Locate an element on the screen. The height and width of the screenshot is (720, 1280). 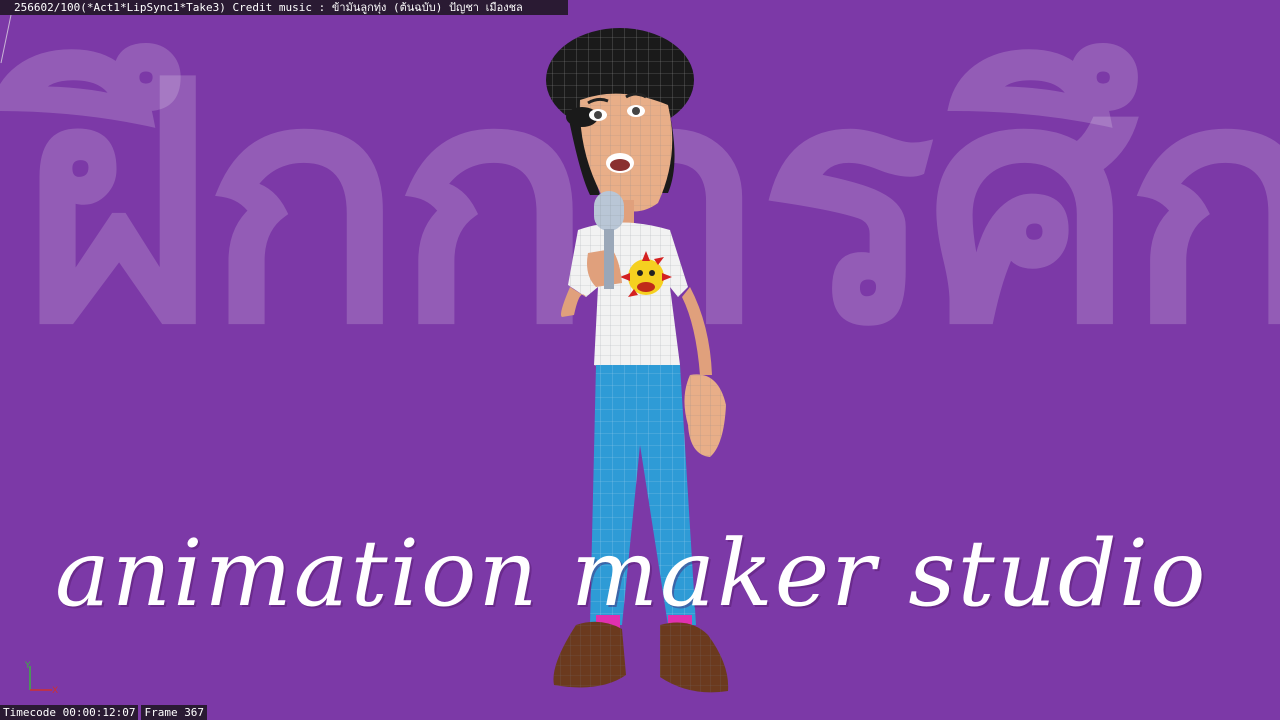
status-bar: Timecode 00:00:12:07 Frame 367 is located at coordinates (105, 712).